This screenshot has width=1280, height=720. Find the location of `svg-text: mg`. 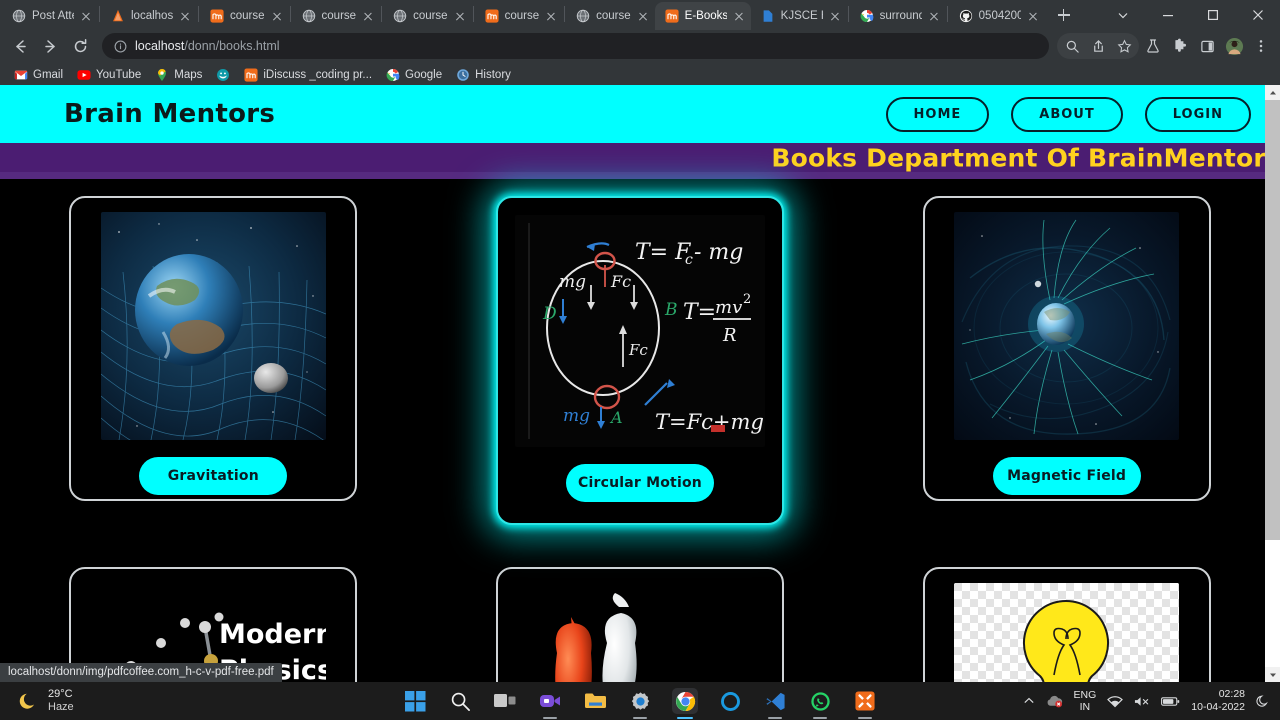

svg-text: mg is located at coordinates (576, 416).